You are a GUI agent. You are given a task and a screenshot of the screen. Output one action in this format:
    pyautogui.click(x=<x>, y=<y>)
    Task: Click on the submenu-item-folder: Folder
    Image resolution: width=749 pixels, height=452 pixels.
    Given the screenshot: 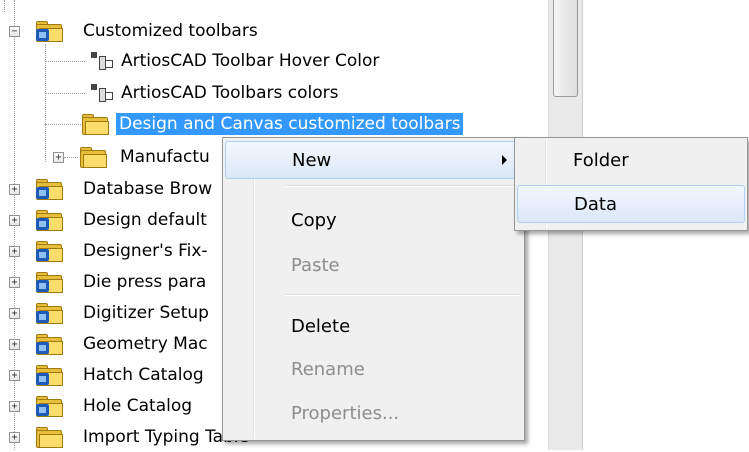 What is the action you would take?
    pyautogui.click(x=631, y=160)
    